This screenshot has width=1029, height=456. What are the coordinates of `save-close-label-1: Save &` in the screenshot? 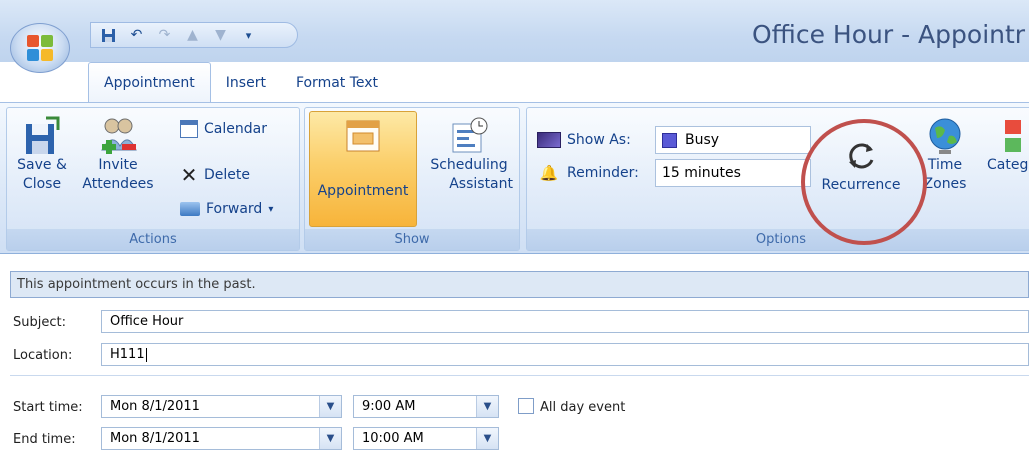 It's located at (42, 165).